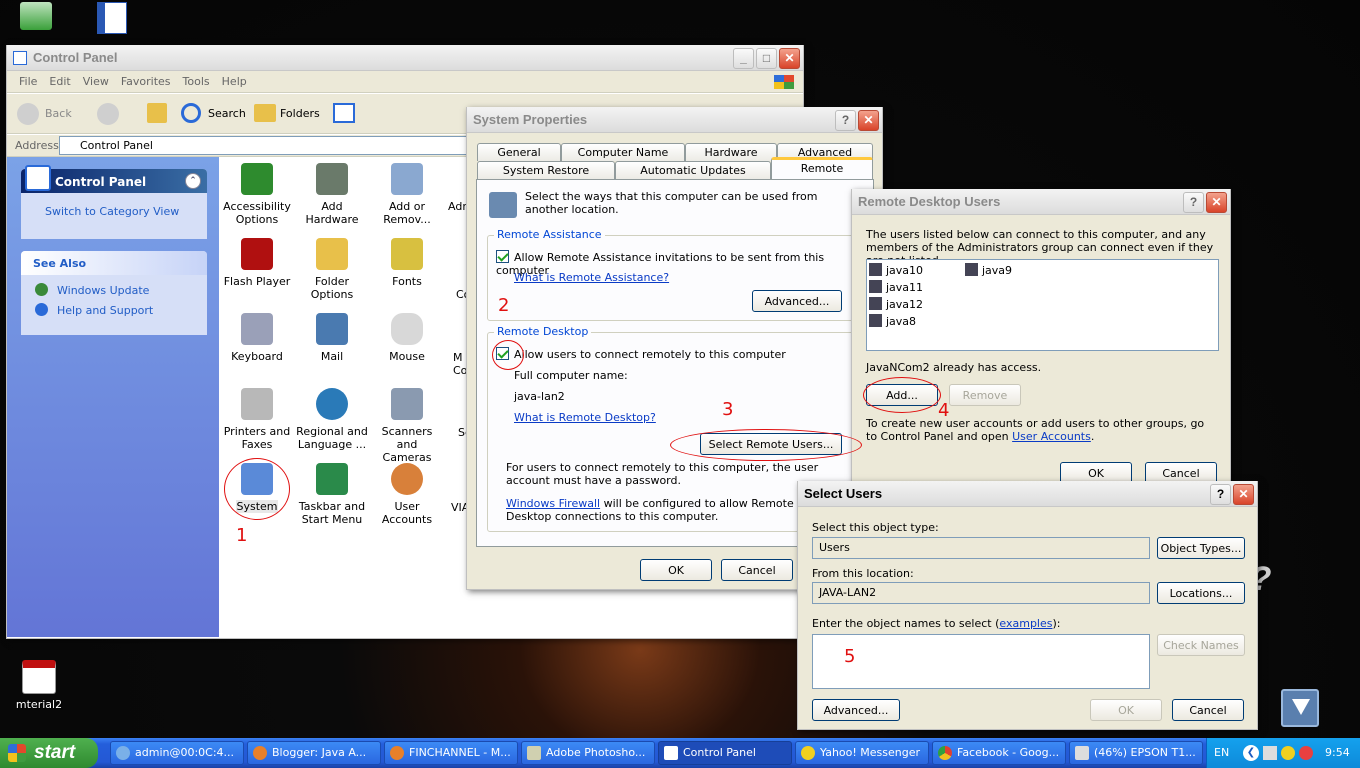 This screenshot has height=768, width=1360. What do you see at coordinates (332, 338) in the screenshot?
I see `cp-item-mail: Mail` at bounding box center [332, 338].